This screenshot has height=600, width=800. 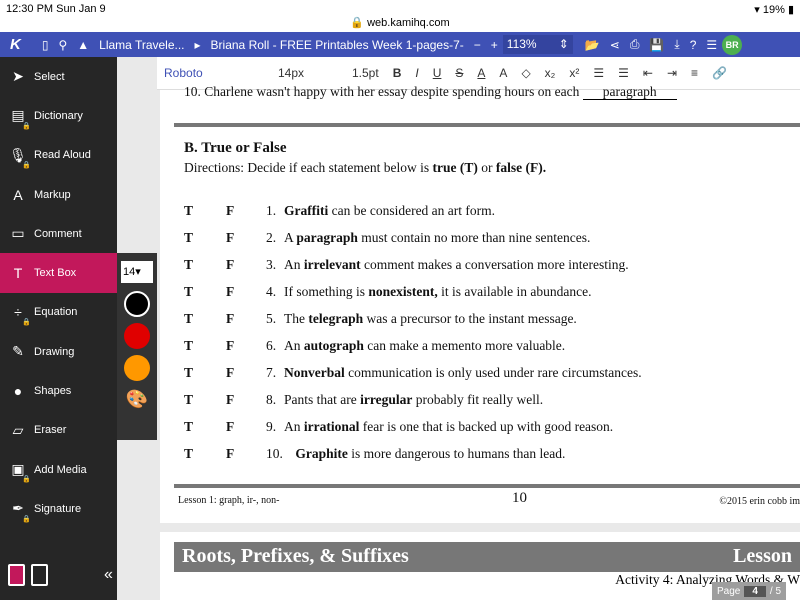 What do you see at coordinates (693, 45) in the screenshot?
I see `help-icon: ?` at bounding box center [693, 45].